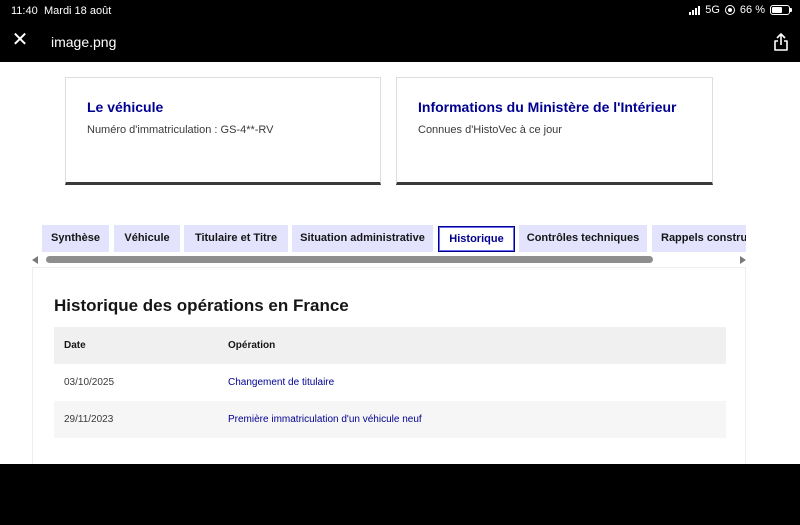 This screenshot has width=800, height=525. I want to click on table-row: 03/10/2025 Changement de titulaire, so click(390, 382).